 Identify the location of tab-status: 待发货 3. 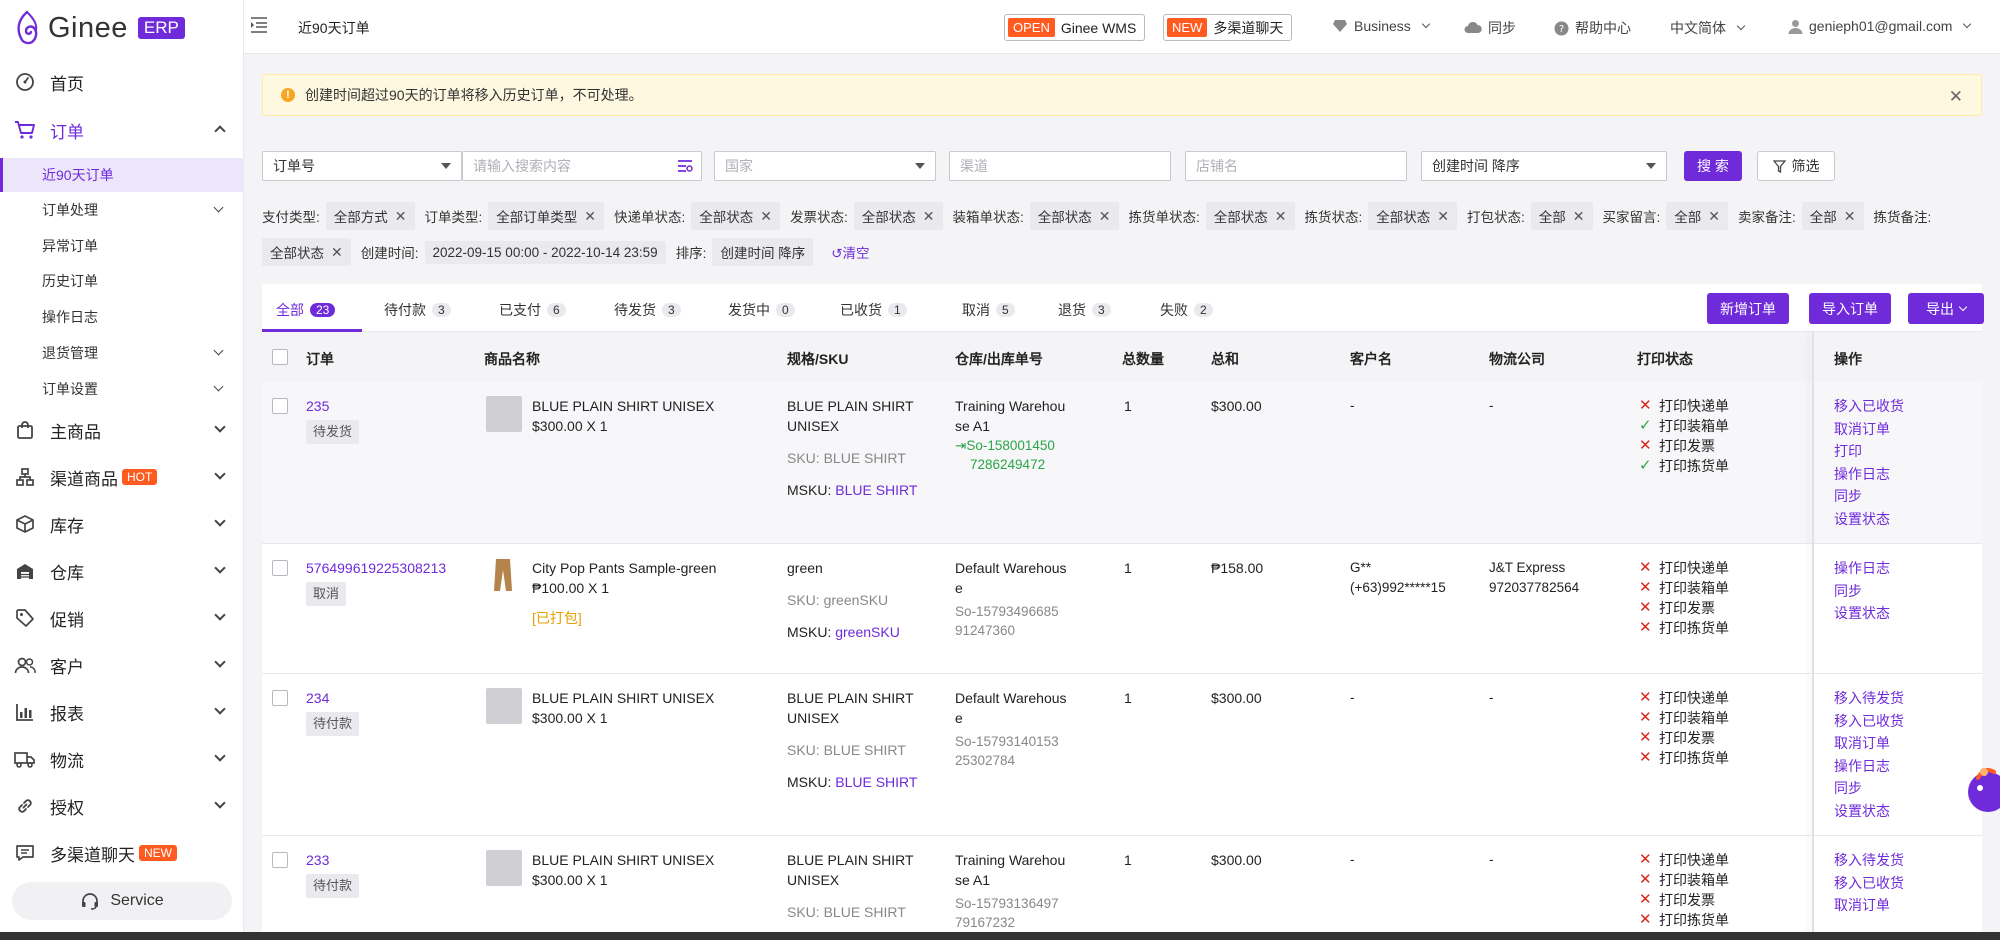
(647, 310).